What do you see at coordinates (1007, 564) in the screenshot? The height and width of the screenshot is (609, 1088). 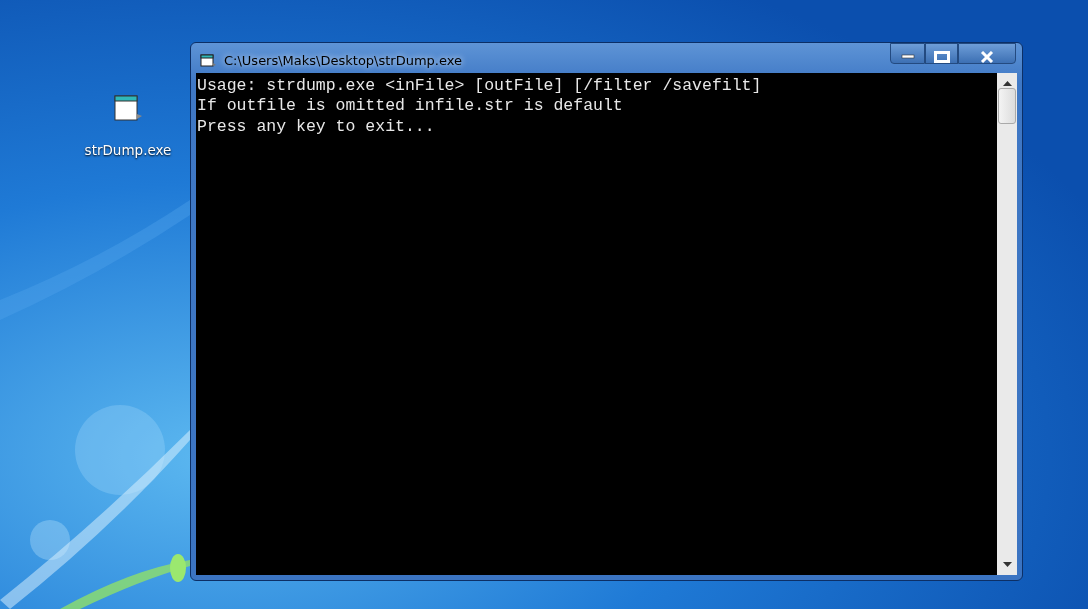 I see `scroll-down-icon` at bounding box center [1007, 564].